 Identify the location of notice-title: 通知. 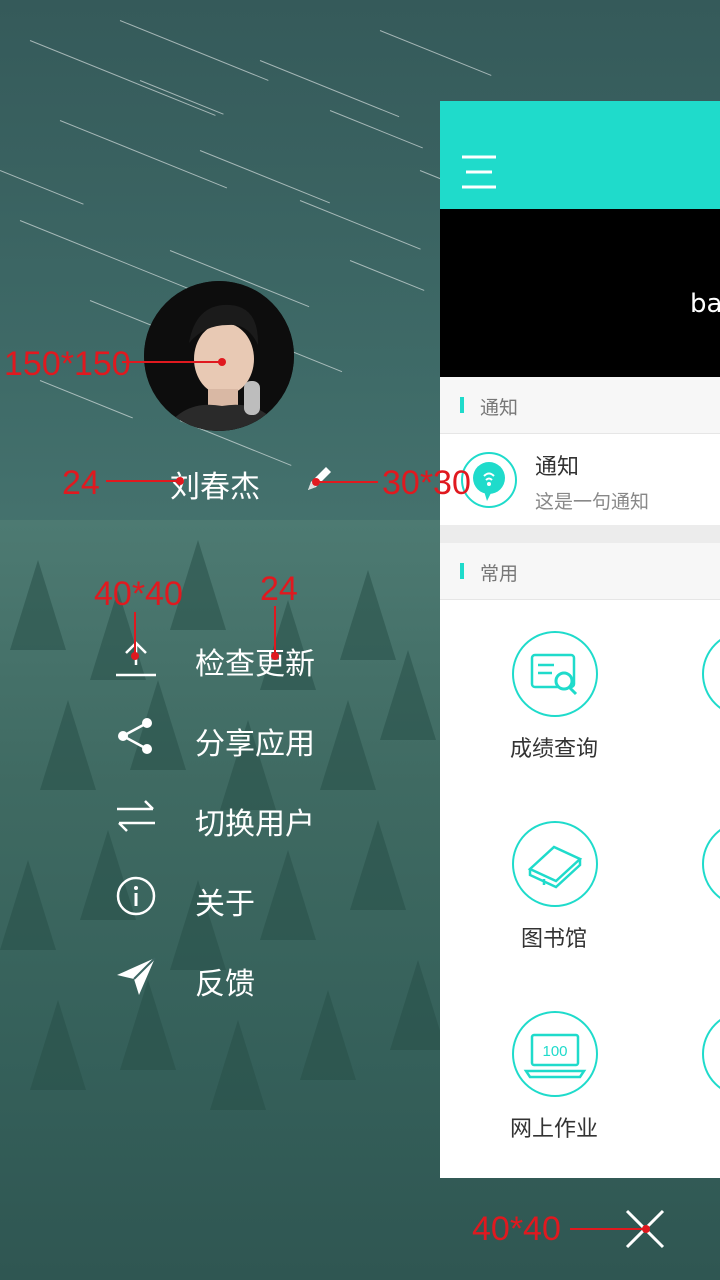
(557, 467).